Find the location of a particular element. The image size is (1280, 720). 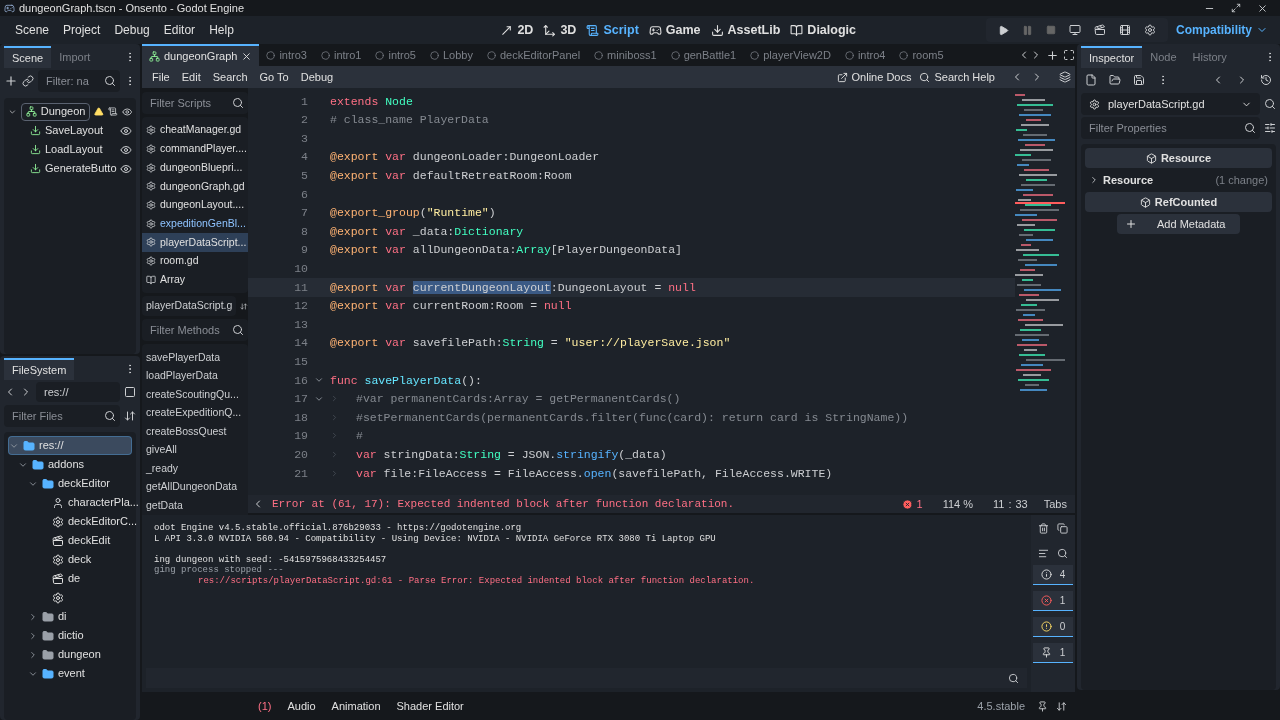

document-tab: intro3 is located at coordinates (286, 55).